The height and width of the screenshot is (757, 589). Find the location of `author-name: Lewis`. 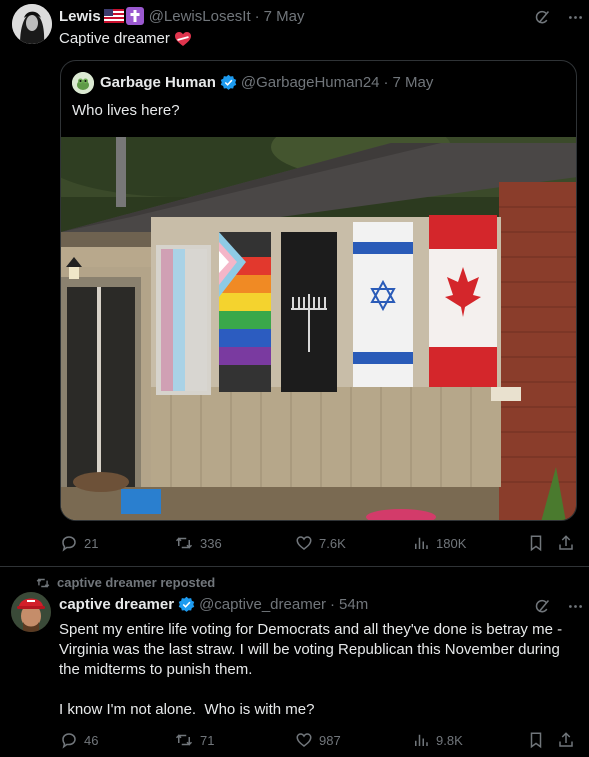

author-name: Lewis is located at coordinates (80, 16).